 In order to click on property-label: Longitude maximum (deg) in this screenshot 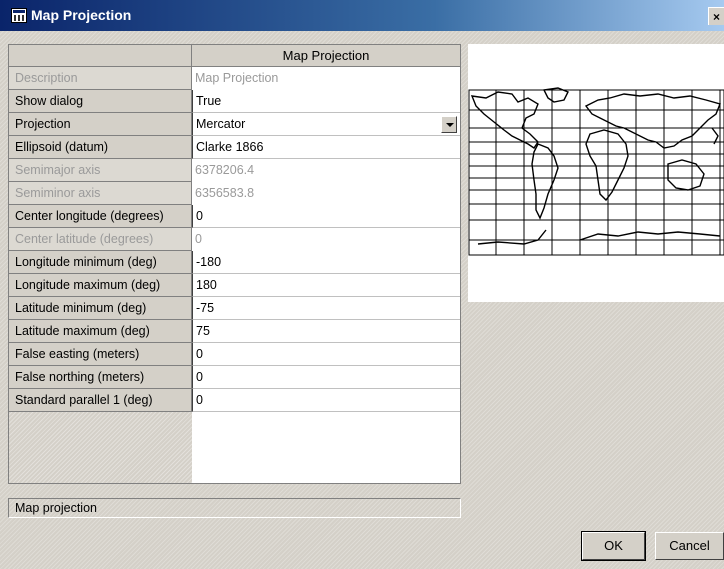, I will do `click(100, 285)`.